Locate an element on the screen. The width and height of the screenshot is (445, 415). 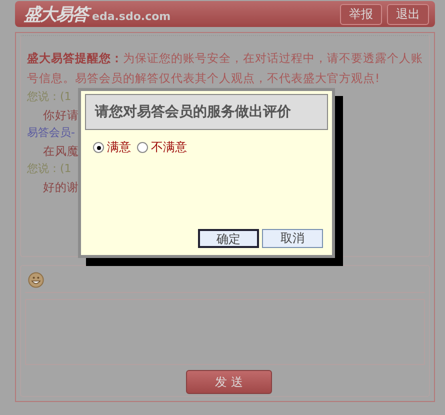
send-button: 发 送 is located at coordinates (229, 382).